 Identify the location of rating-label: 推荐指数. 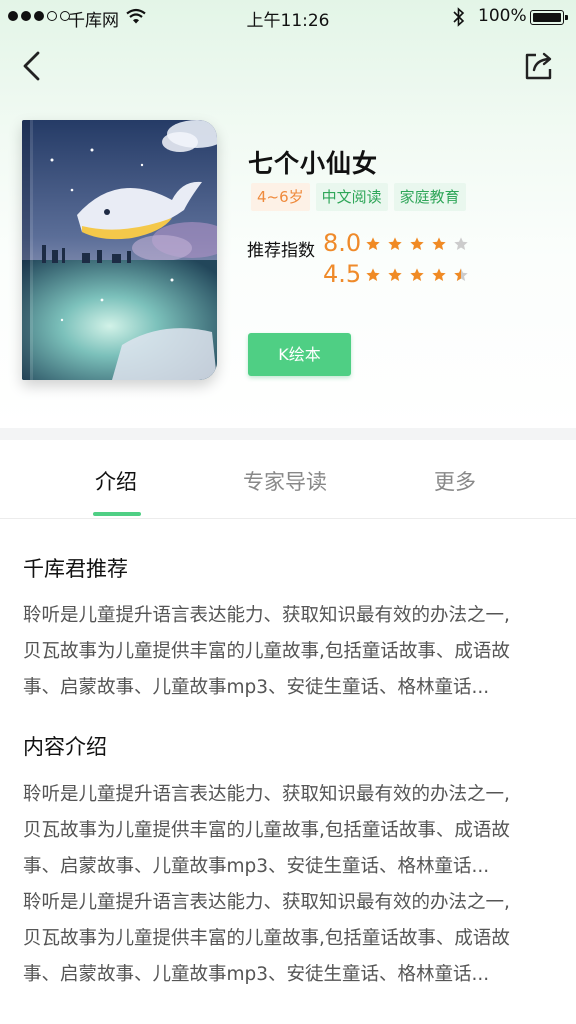
(281, 251).